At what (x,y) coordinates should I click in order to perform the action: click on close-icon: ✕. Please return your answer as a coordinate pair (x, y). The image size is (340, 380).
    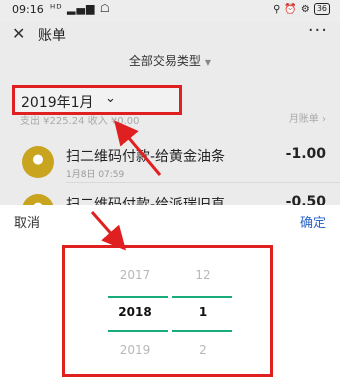
    Looking at the image, I should click on (18, 33).